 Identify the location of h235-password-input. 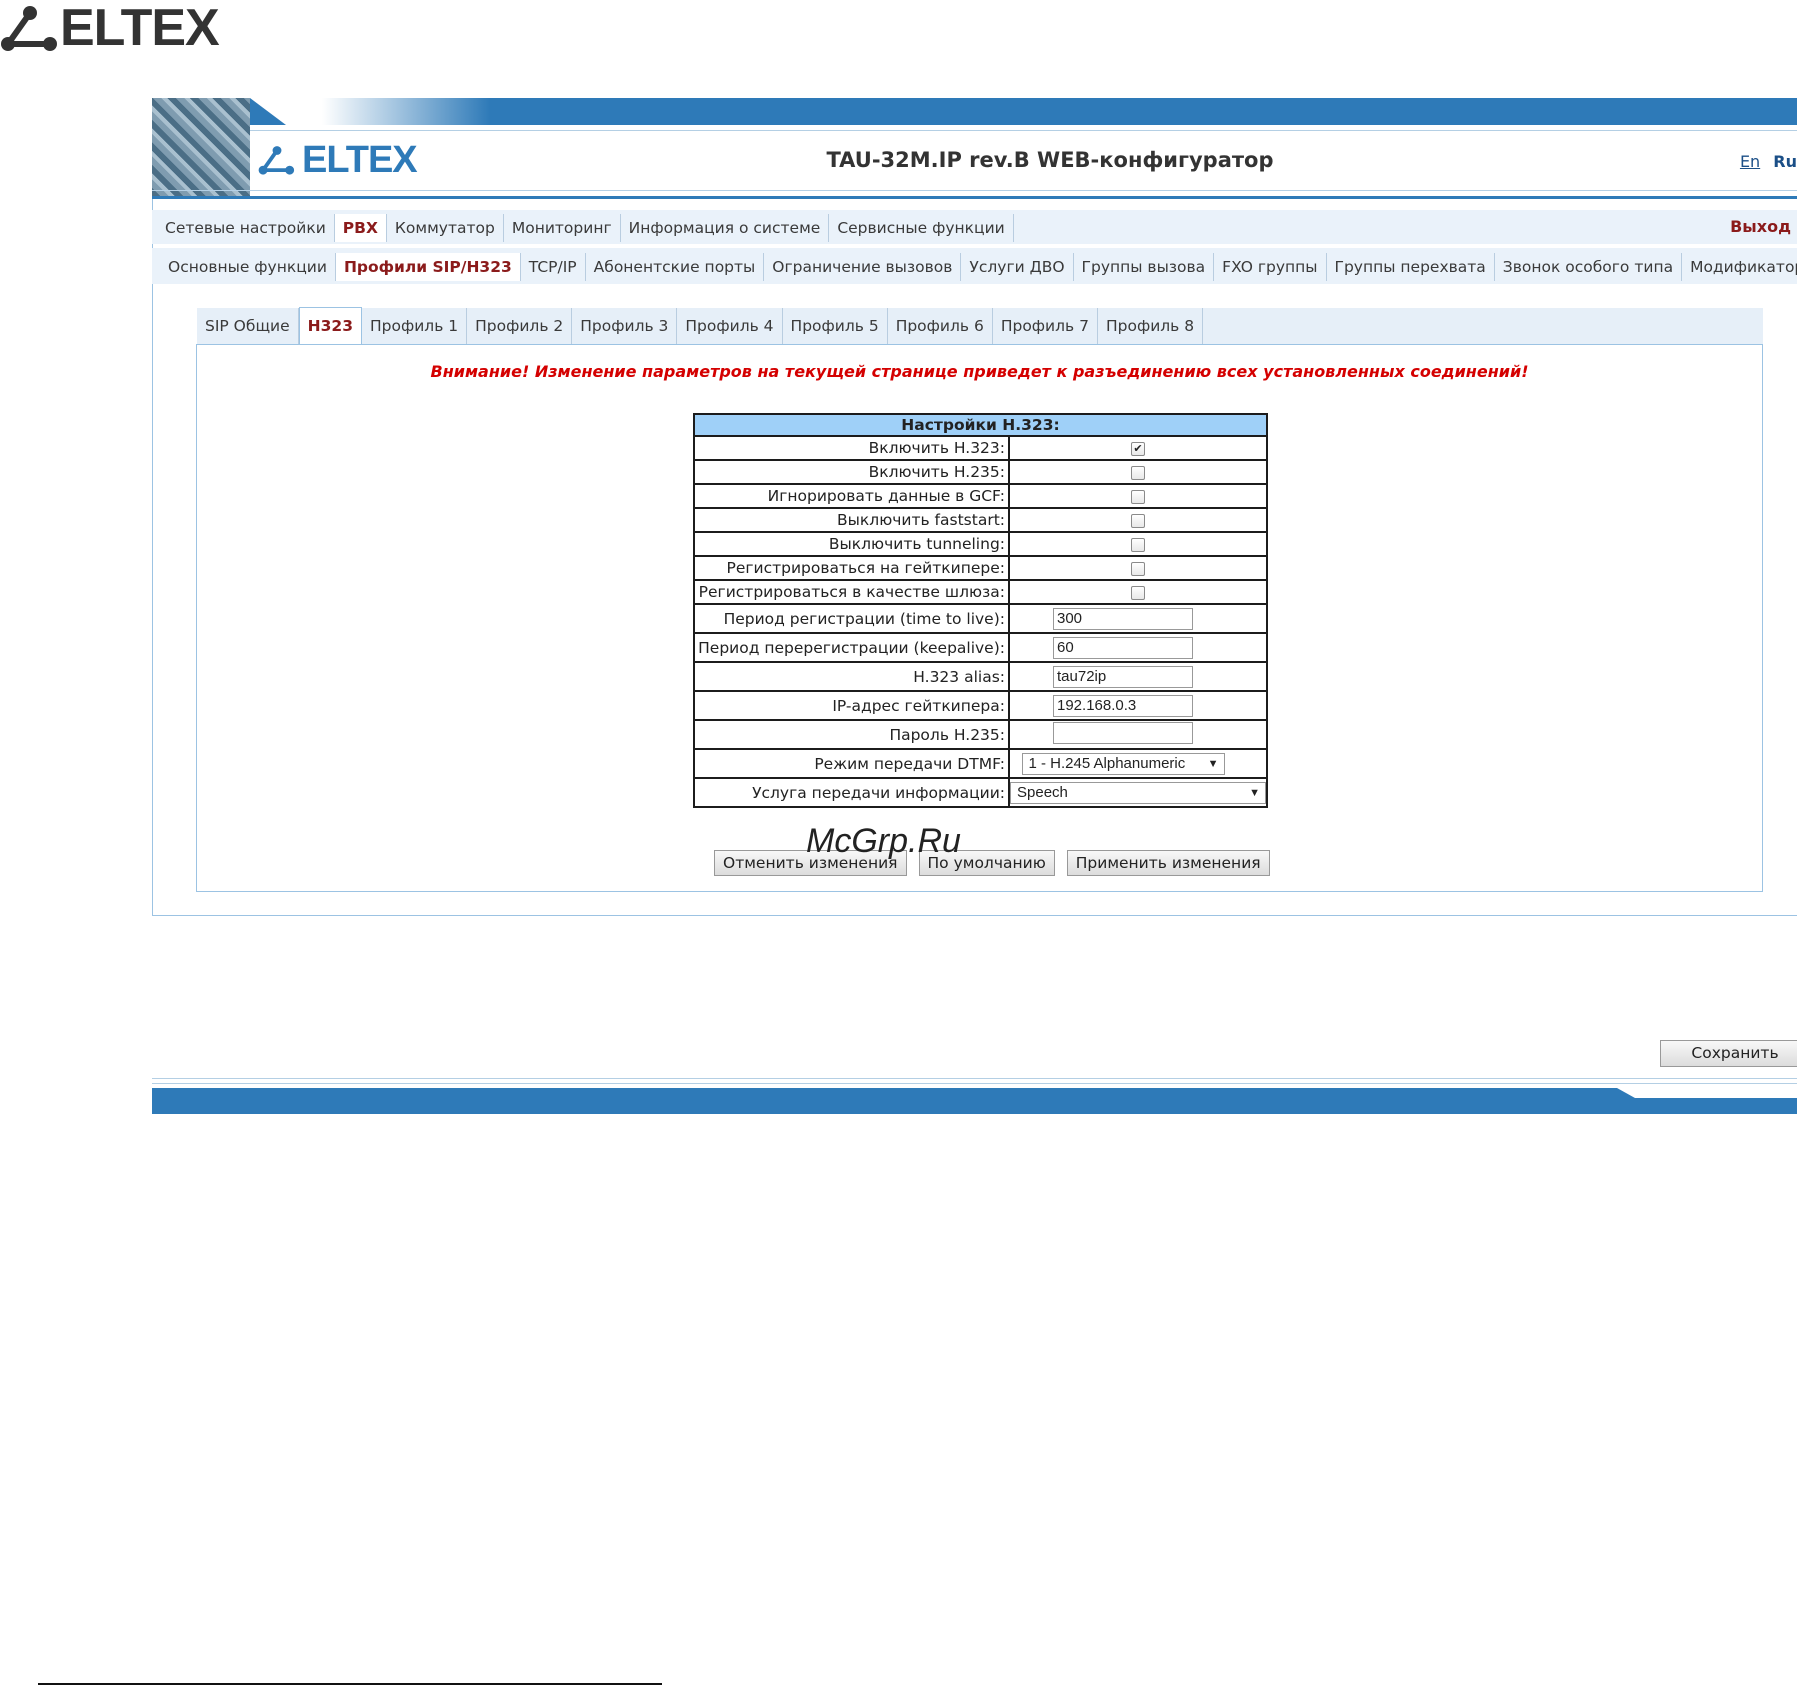
(1123, 732).